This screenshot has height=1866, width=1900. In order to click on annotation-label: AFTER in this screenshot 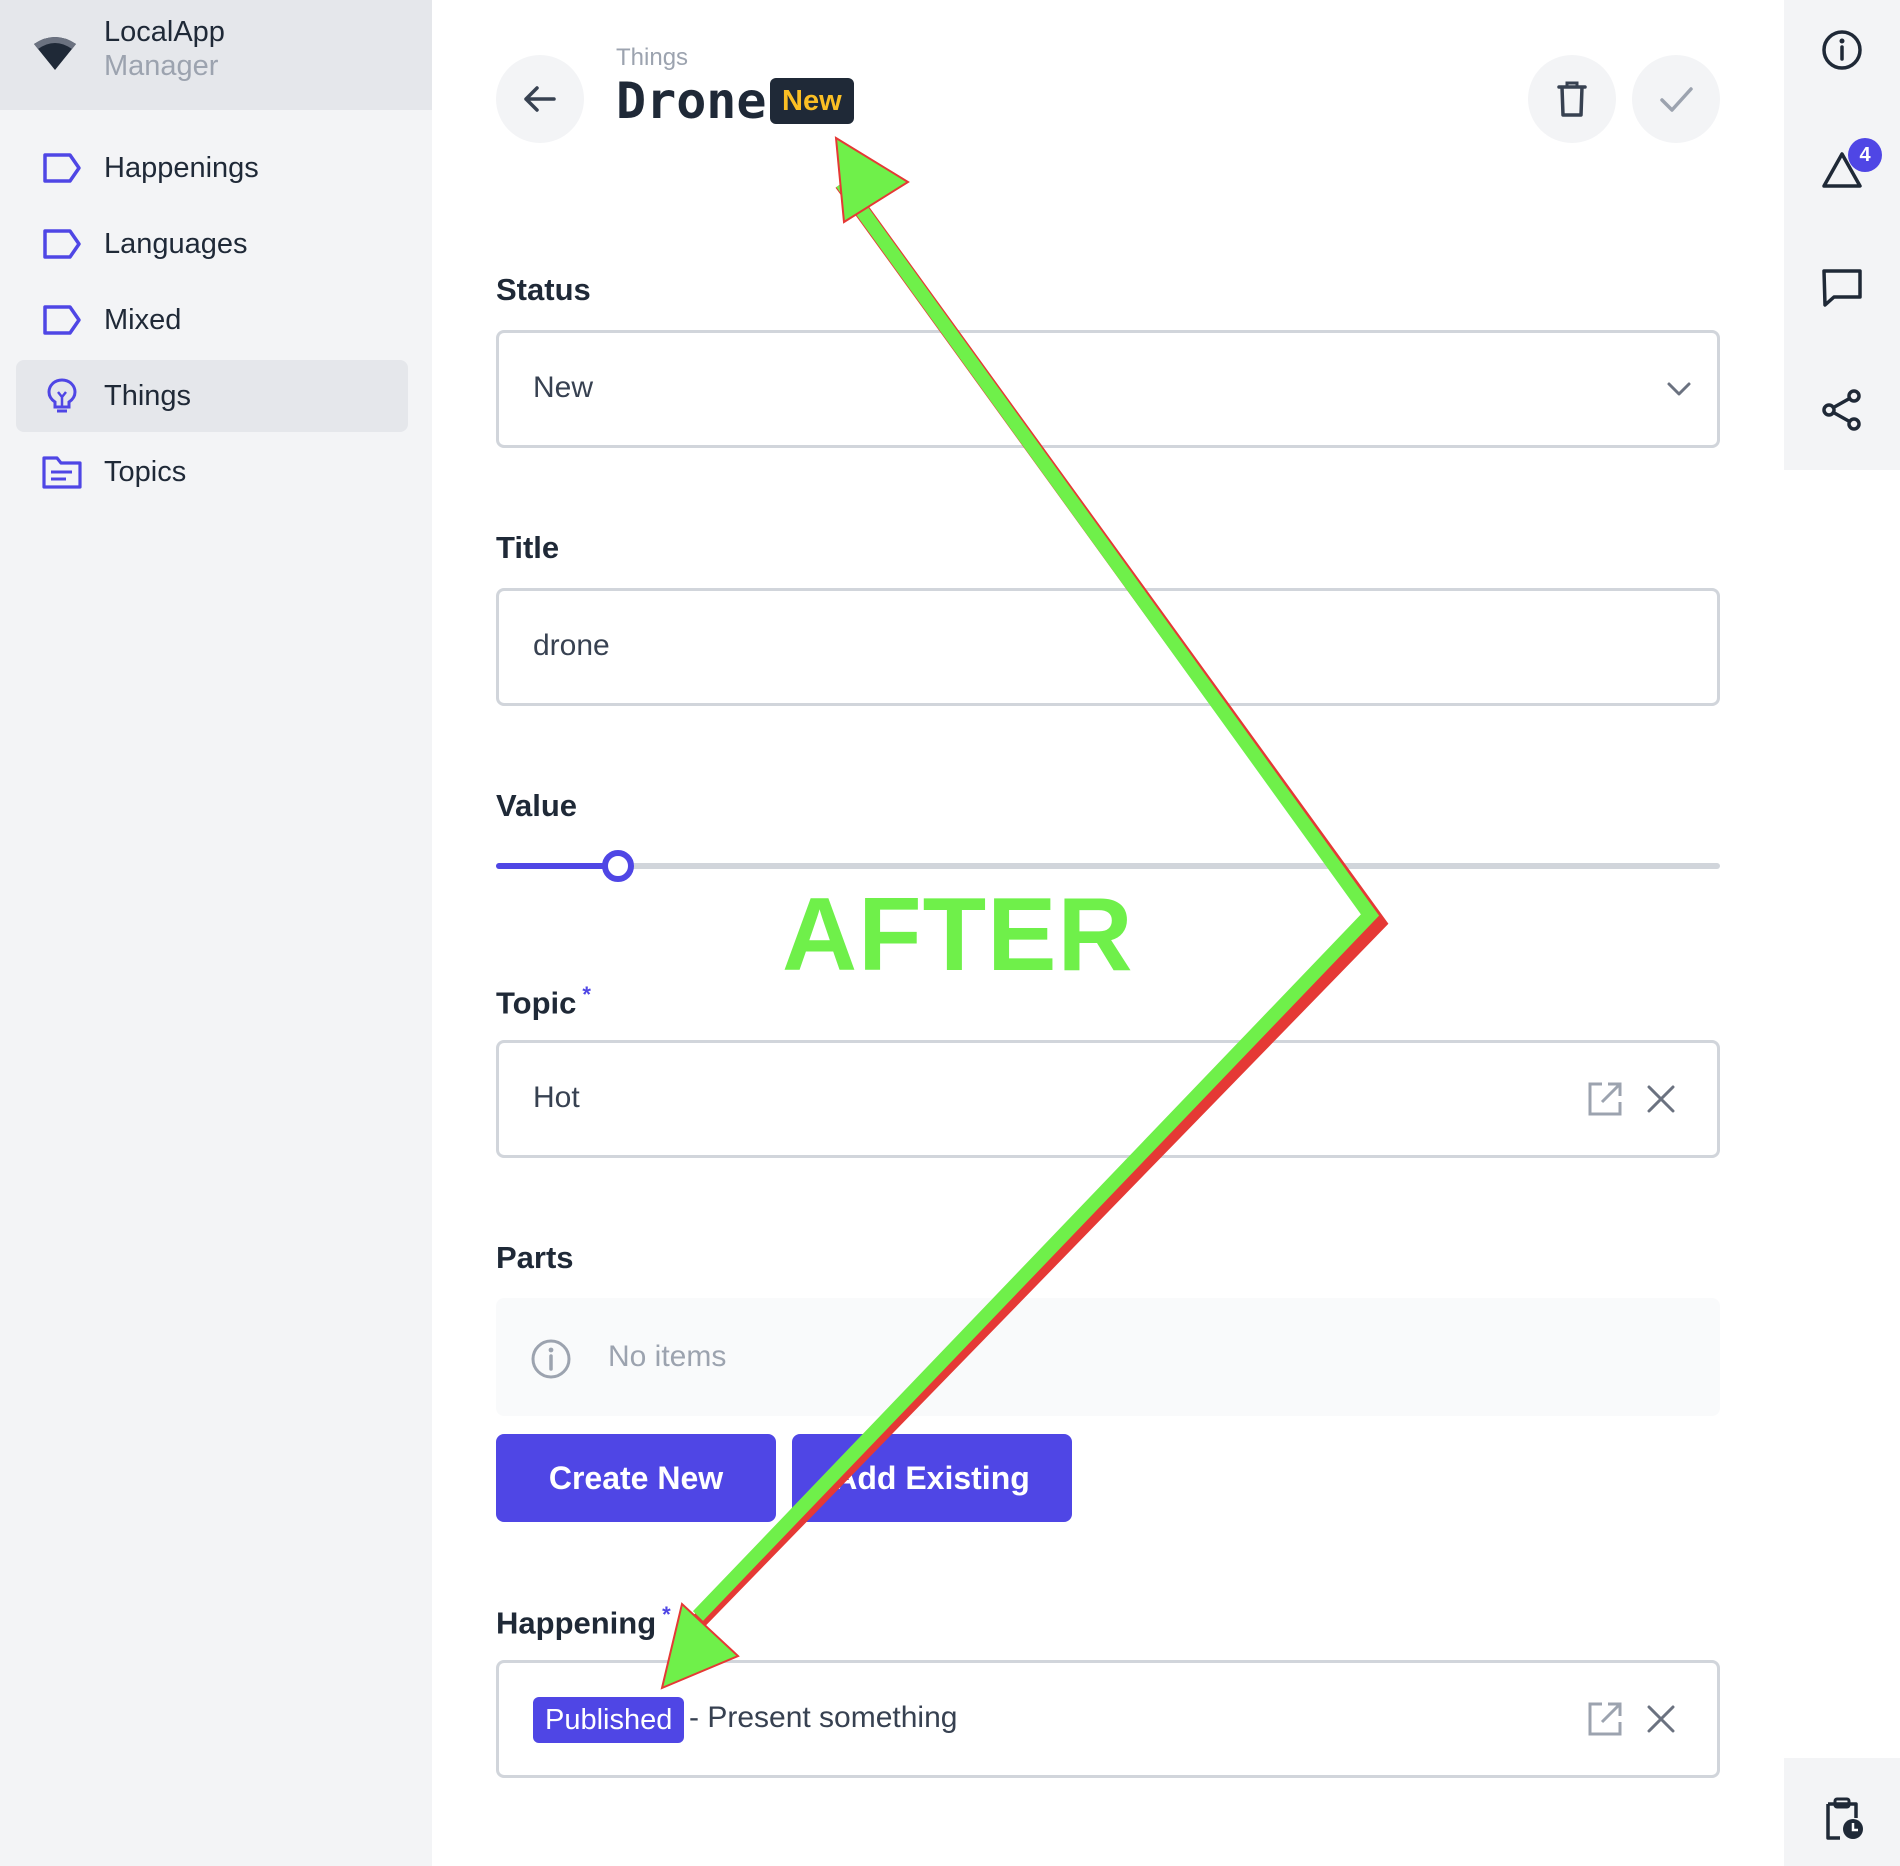, I will do `click(958, 935)`.